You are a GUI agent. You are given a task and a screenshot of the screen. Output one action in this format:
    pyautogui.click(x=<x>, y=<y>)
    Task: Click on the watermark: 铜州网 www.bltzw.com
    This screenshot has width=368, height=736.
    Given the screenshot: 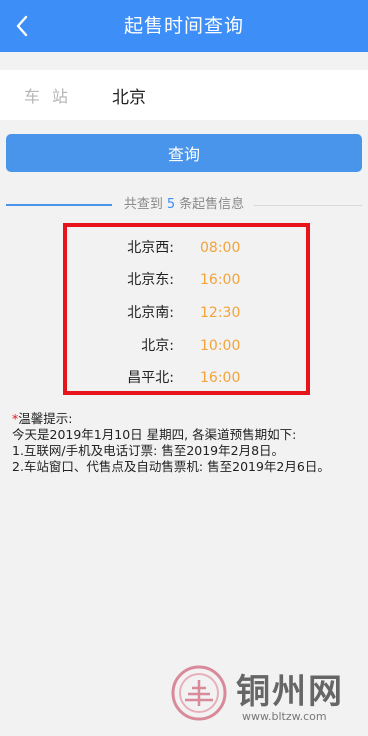 What is the action you would take?
    pyautogui.click(x=268, y=697)
    